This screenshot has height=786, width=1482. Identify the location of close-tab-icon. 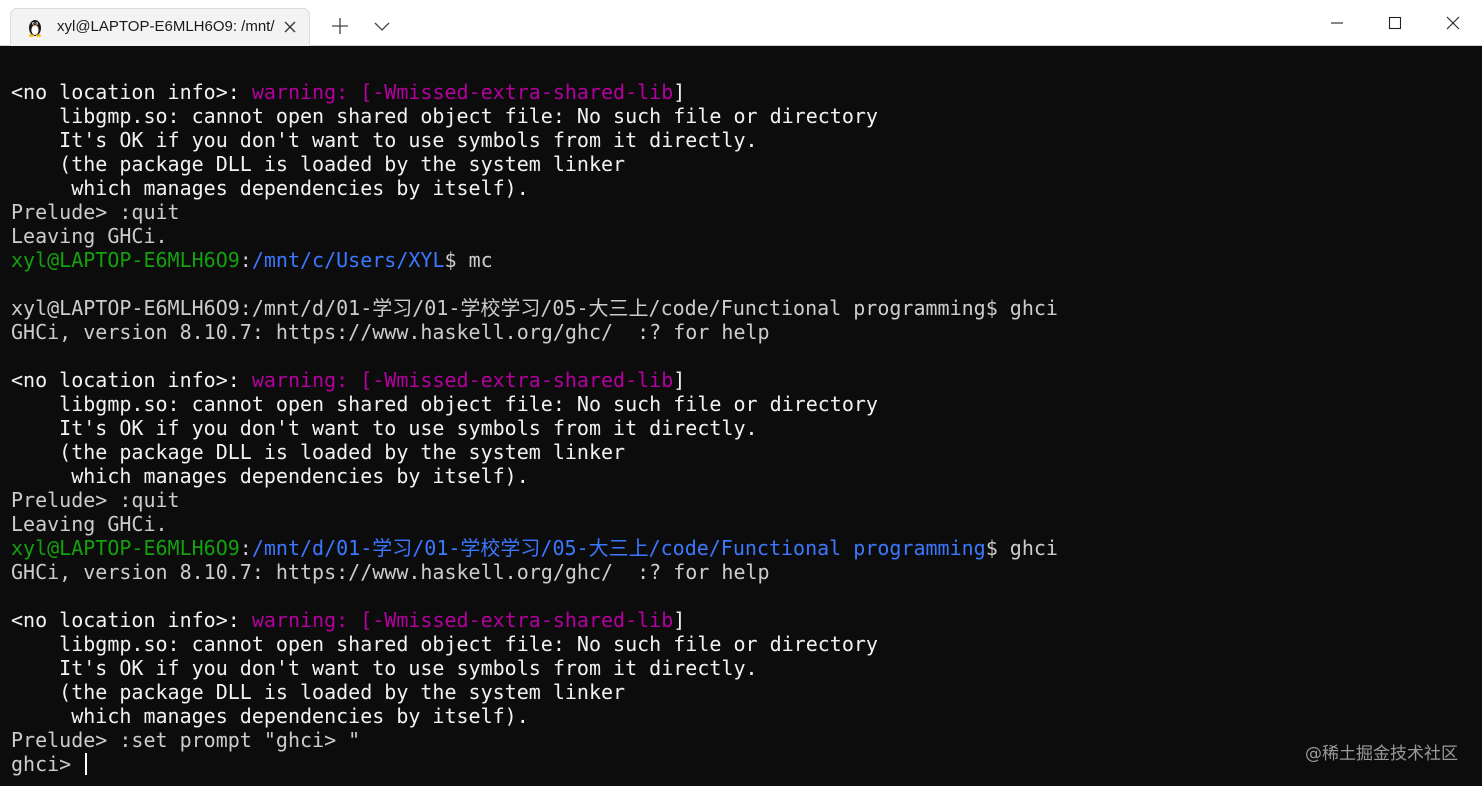
(290, 27).